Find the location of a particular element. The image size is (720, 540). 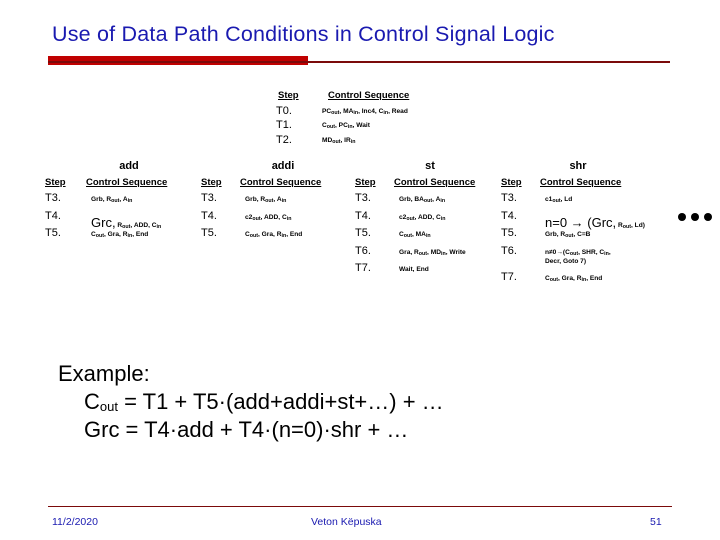

control-sequence-text: MDout, IRin is located at coordinates (339, 140).